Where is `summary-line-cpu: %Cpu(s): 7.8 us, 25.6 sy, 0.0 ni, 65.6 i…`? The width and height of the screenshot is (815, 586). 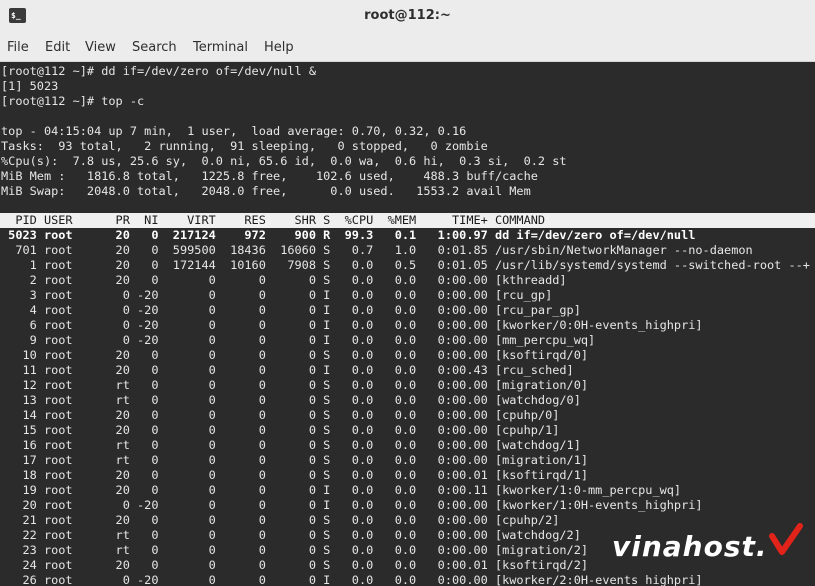 summary-line-cpu: %Cpu(s): 7.8 us, 25.6 sy, 0.0 ni, 65.6 i… is located at coordinates (284, 161).